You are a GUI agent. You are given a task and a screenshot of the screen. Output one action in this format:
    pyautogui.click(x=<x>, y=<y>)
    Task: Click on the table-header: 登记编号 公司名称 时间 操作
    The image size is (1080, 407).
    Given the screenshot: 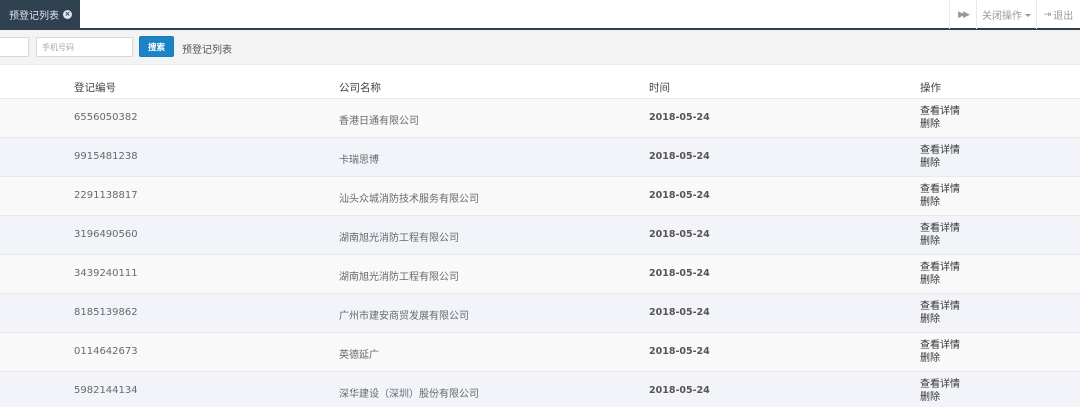 What is the action you would take?
    pyautogui.click(x=540, y=82)
    